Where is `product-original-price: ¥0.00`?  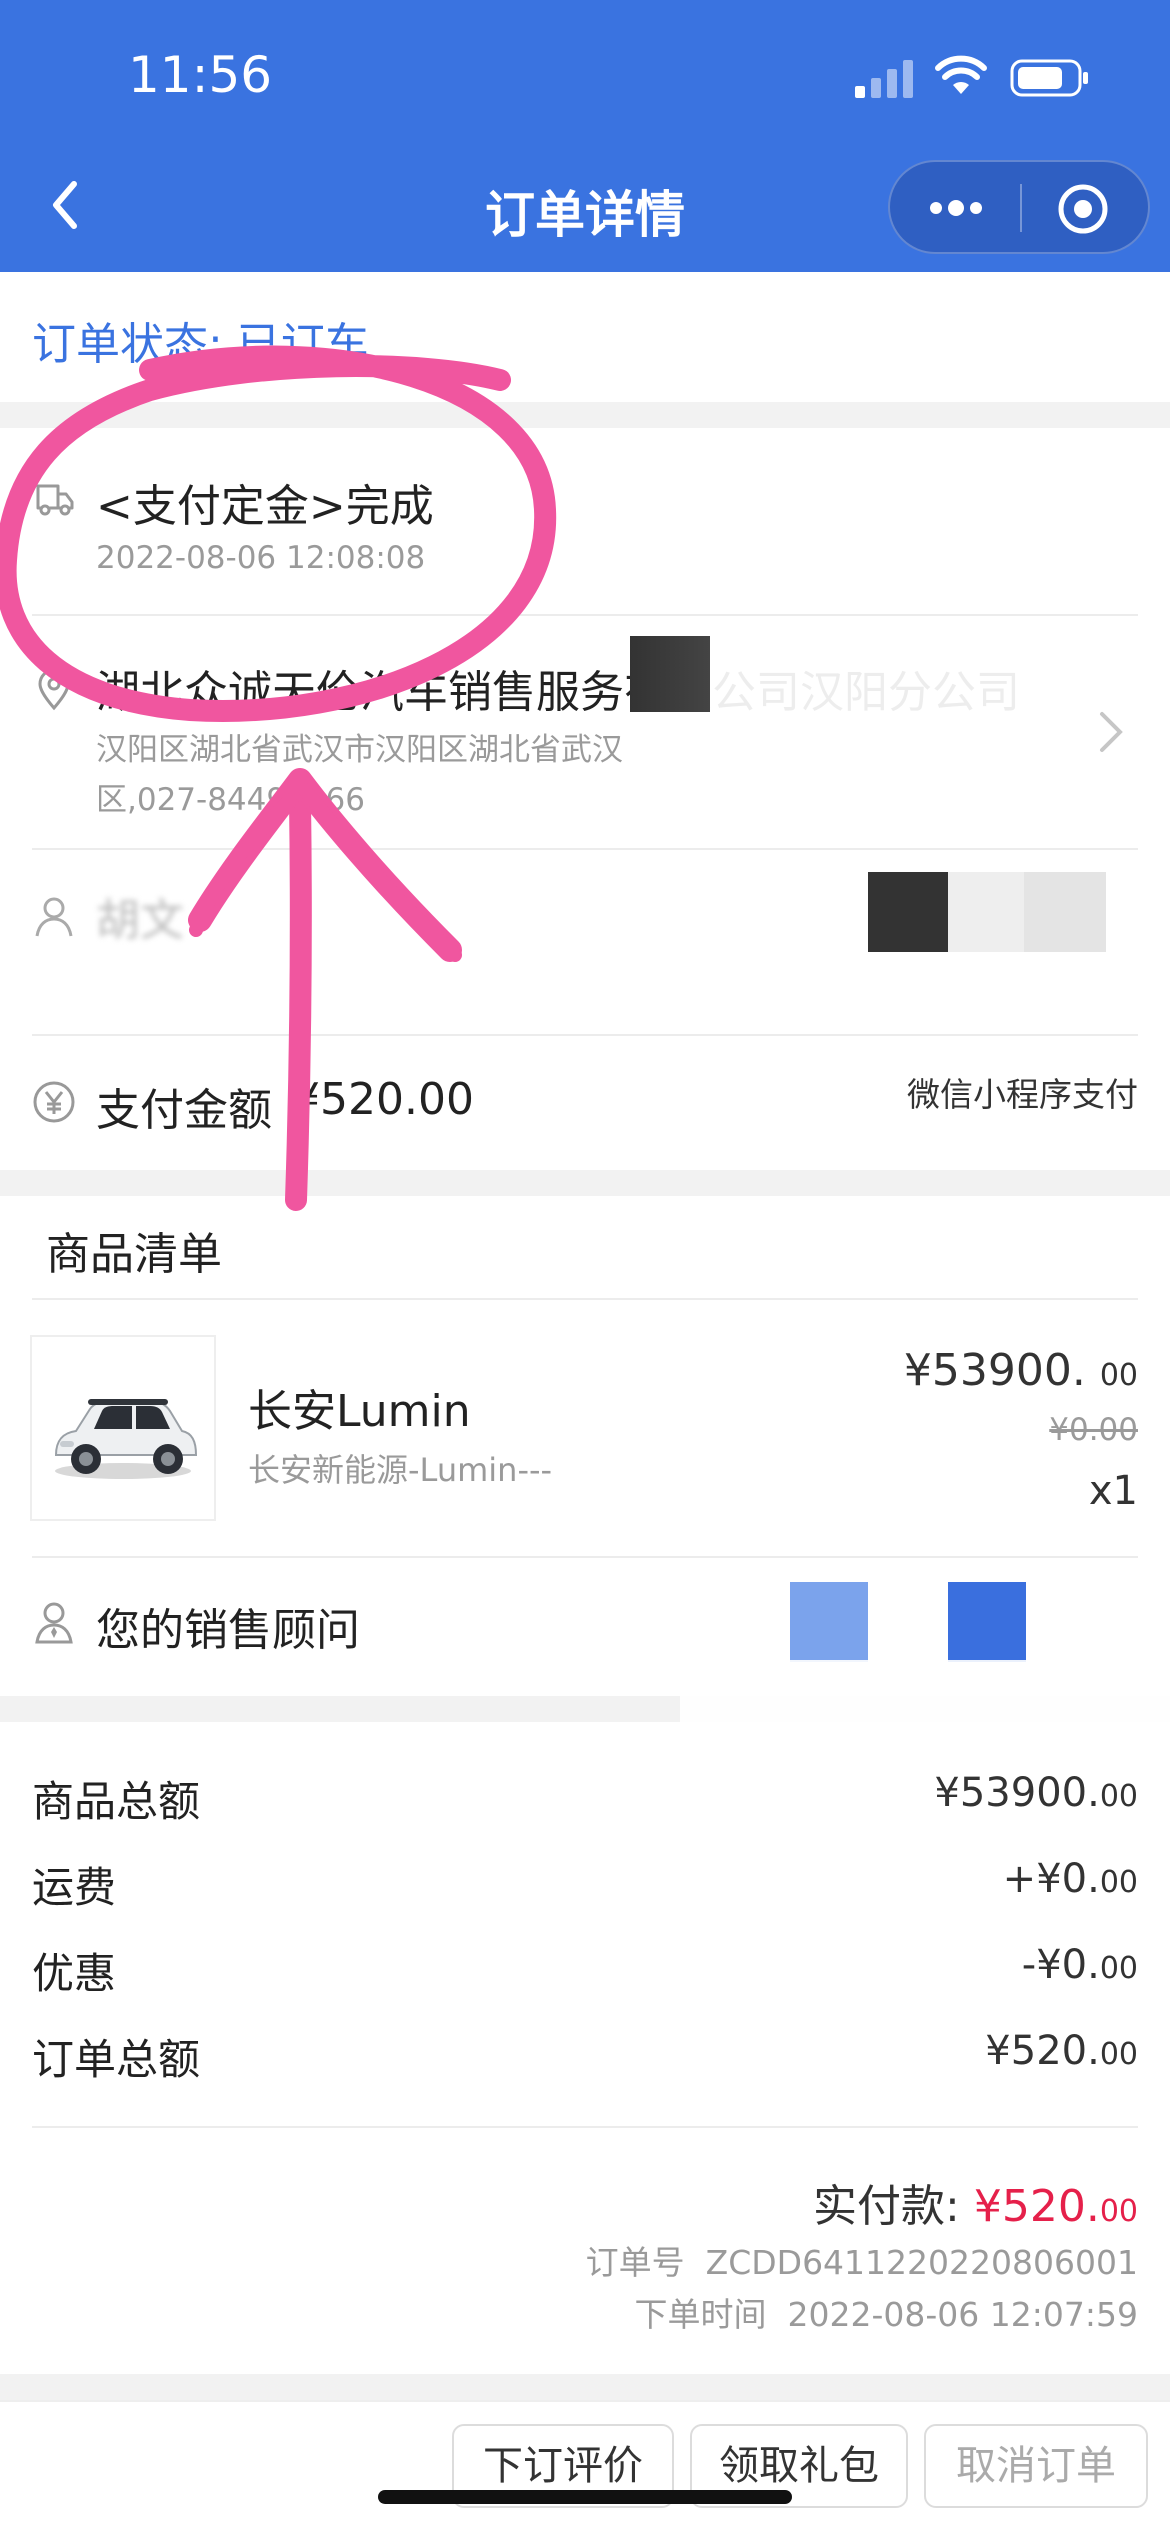 product-original-price: ¥0.00 is located at coordinates (1093, 1430).